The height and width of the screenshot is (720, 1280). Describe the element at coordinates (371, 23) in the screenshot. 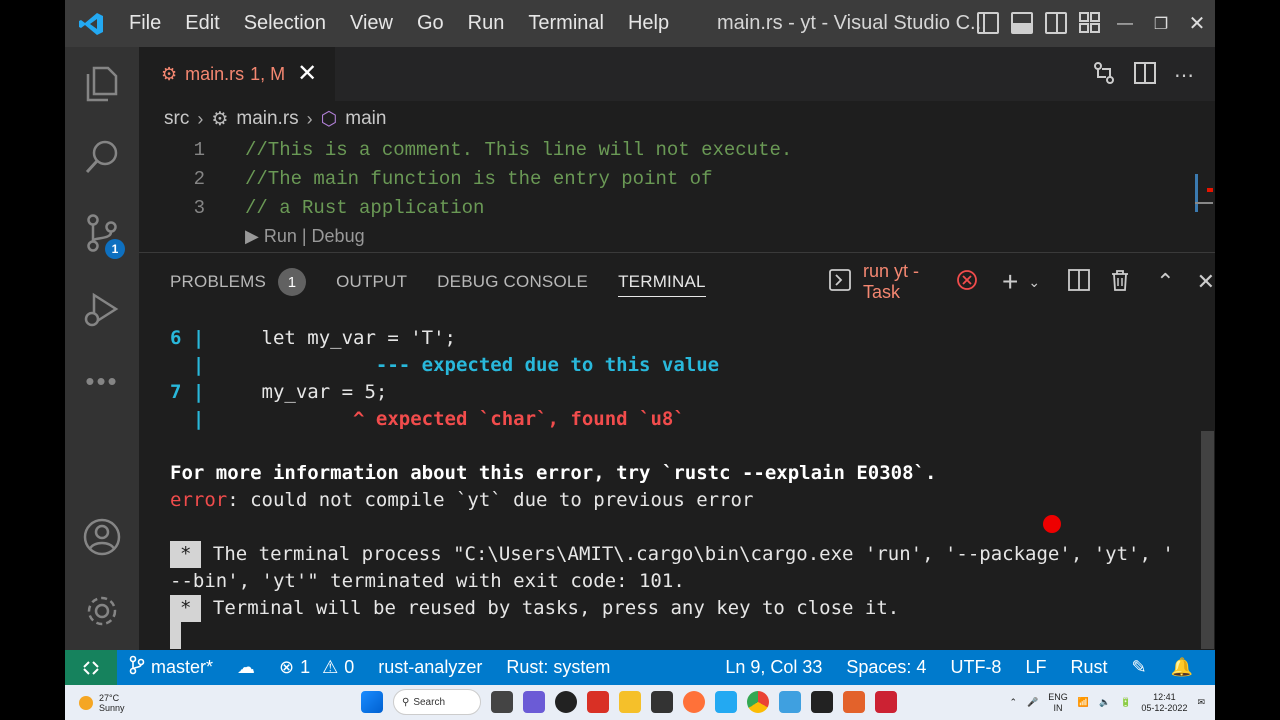

I see `menu-view: View` at that location.